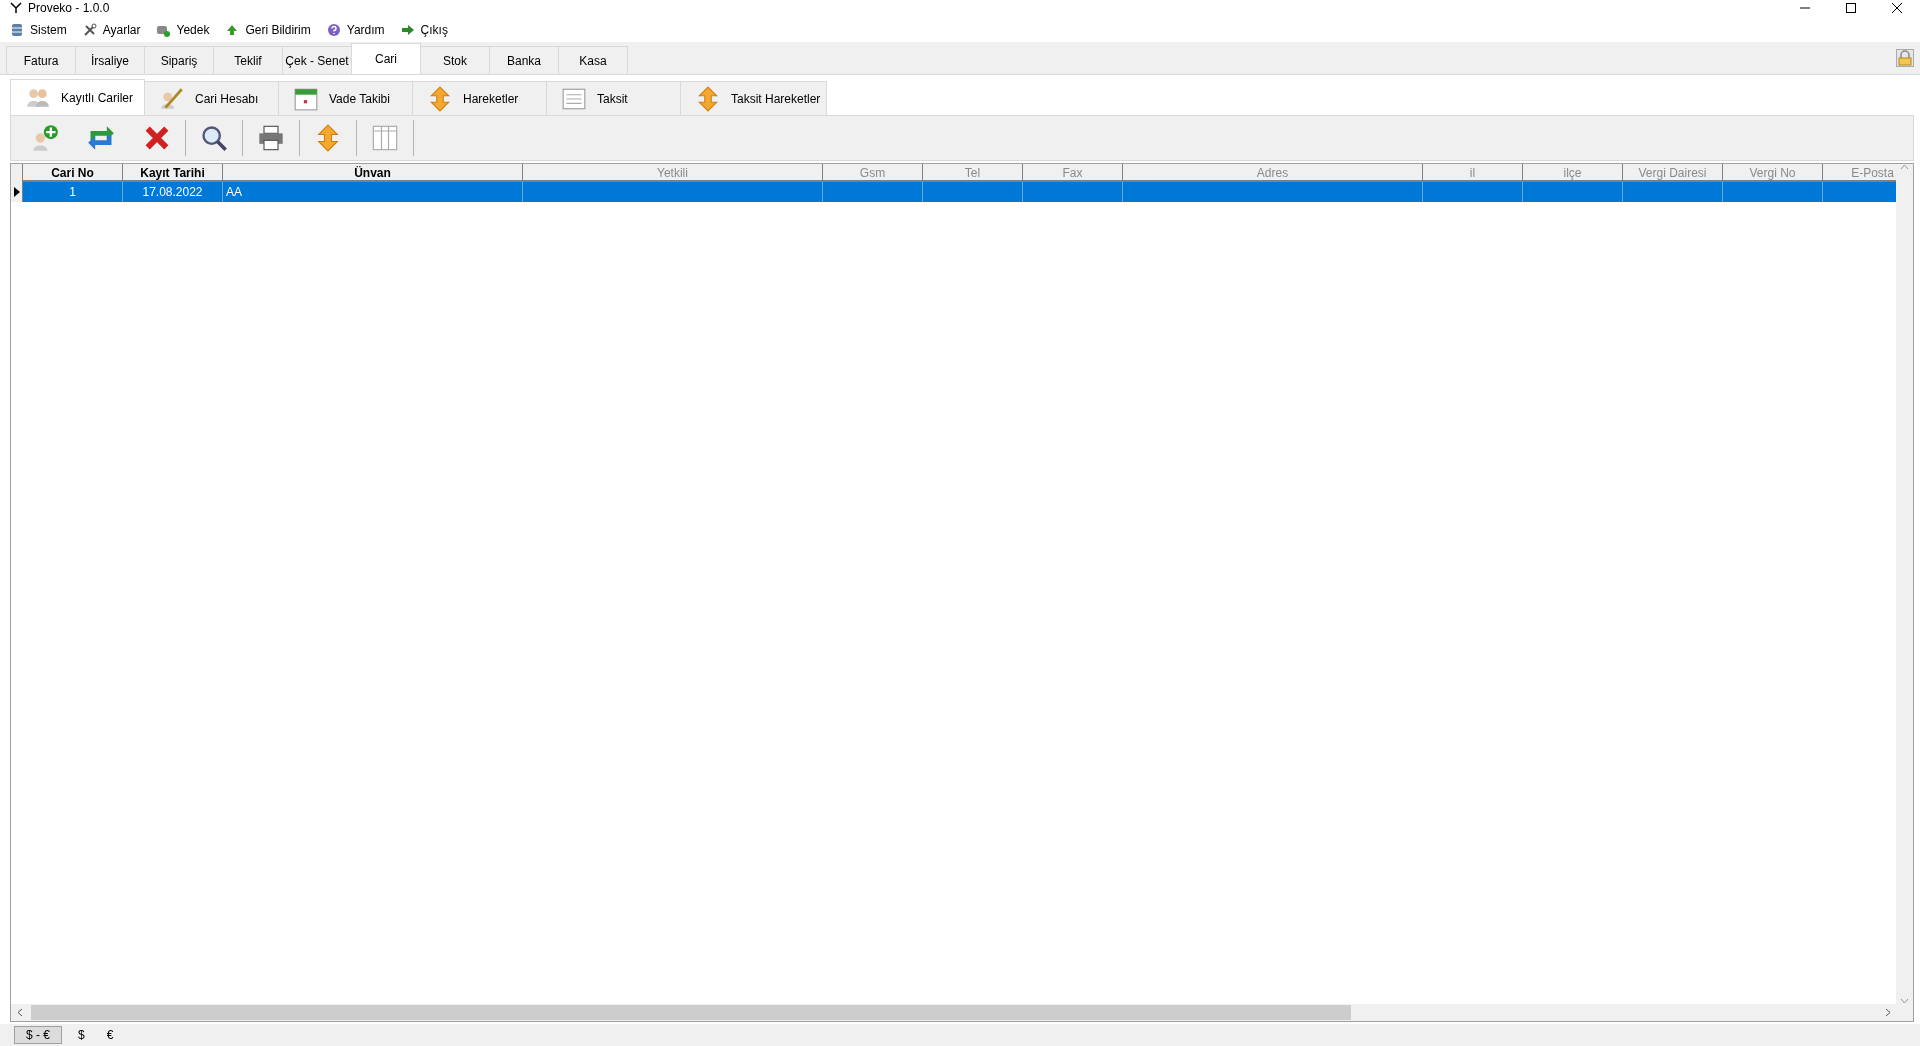 This screenshot has height=1046, width=1920. I want to click on menu-item: Çıkış, so click(424, 30).